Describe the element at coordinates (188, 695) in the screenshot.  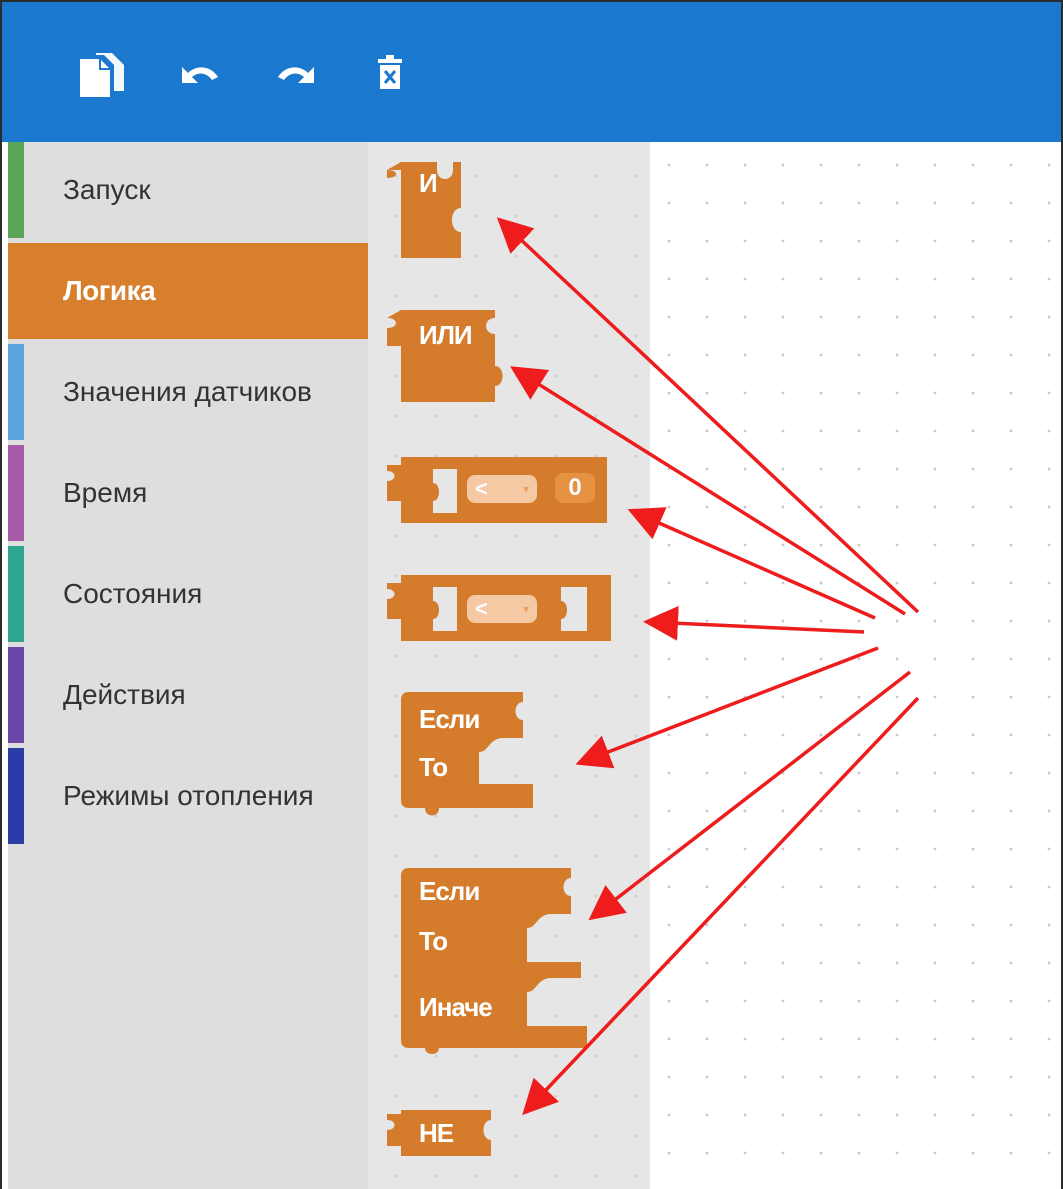
I see `category-item: Действия` at that location.